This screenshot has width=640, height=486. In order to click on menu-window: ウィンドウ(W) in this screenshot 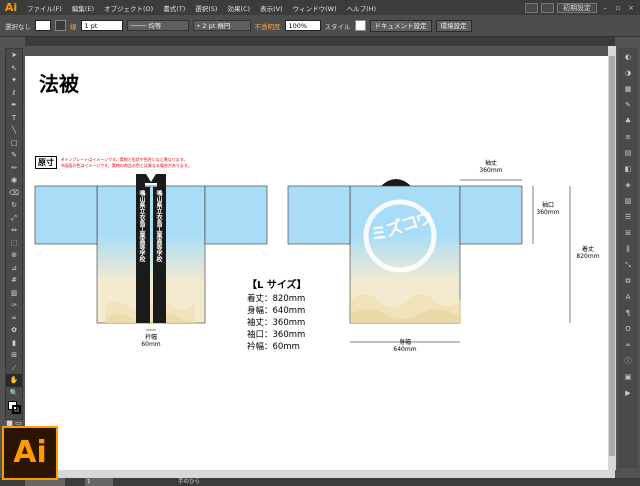, I will do `click(315, 8)`.